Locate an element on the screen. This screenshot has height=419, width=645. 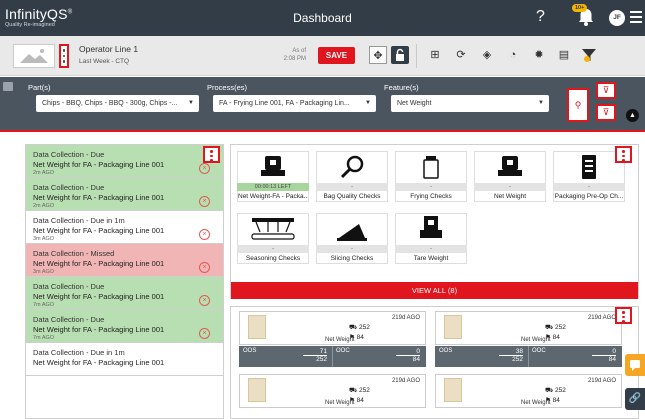
chat-icon is located at coordinates (635, 365).